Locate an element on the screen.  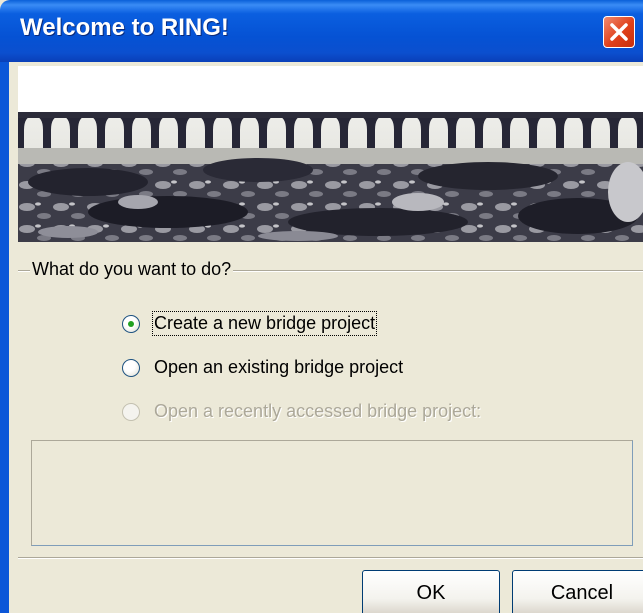
radio-label-open-recent: Open a recently accessed bridge project: is located at coordinates (318, 411).